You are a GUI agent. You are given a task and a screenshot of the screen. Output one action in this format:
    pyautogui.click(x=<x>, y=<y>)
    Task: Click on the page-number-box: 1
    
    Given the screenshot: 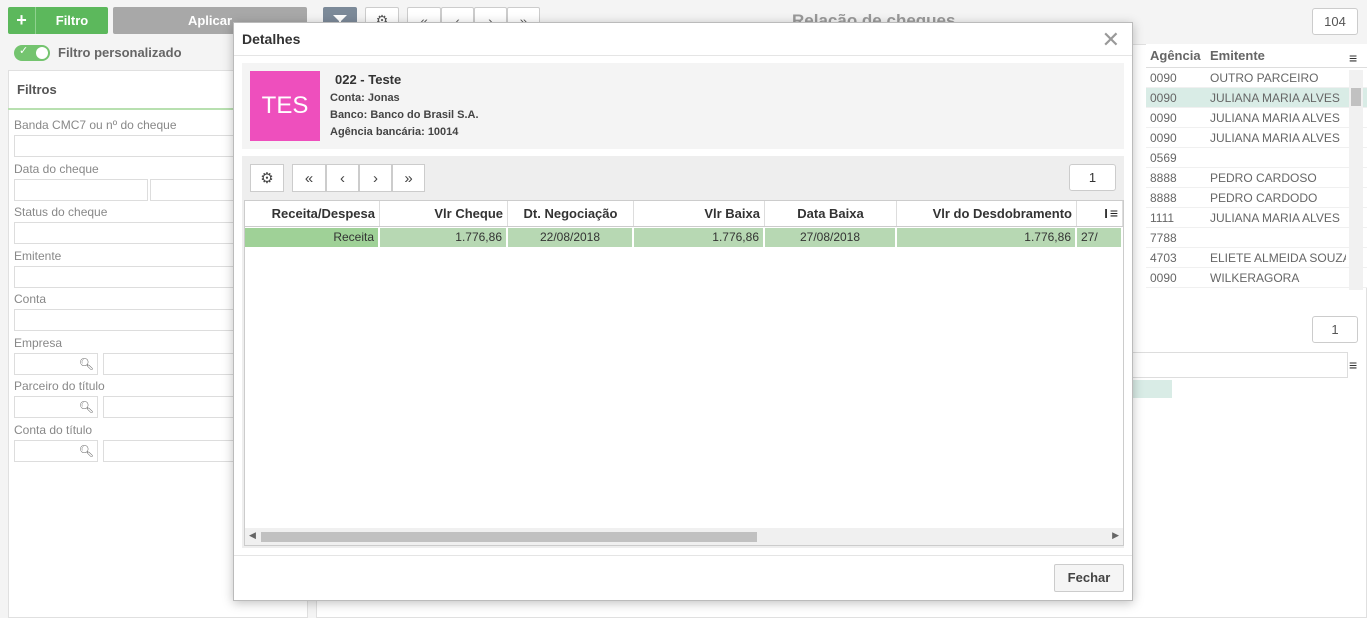 What is the action you would take?
    pyautogui.click(x=1092, y=177)
    